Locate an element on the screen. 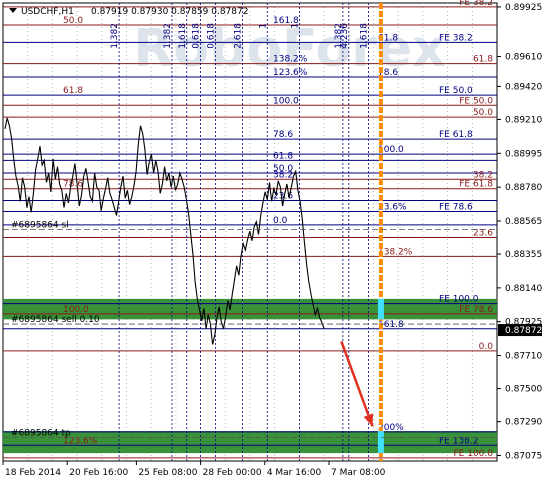 This screenshot has height=479, width=543. x-tick-label: 4 Mar 16:00 is located at coordinates (294, 473).